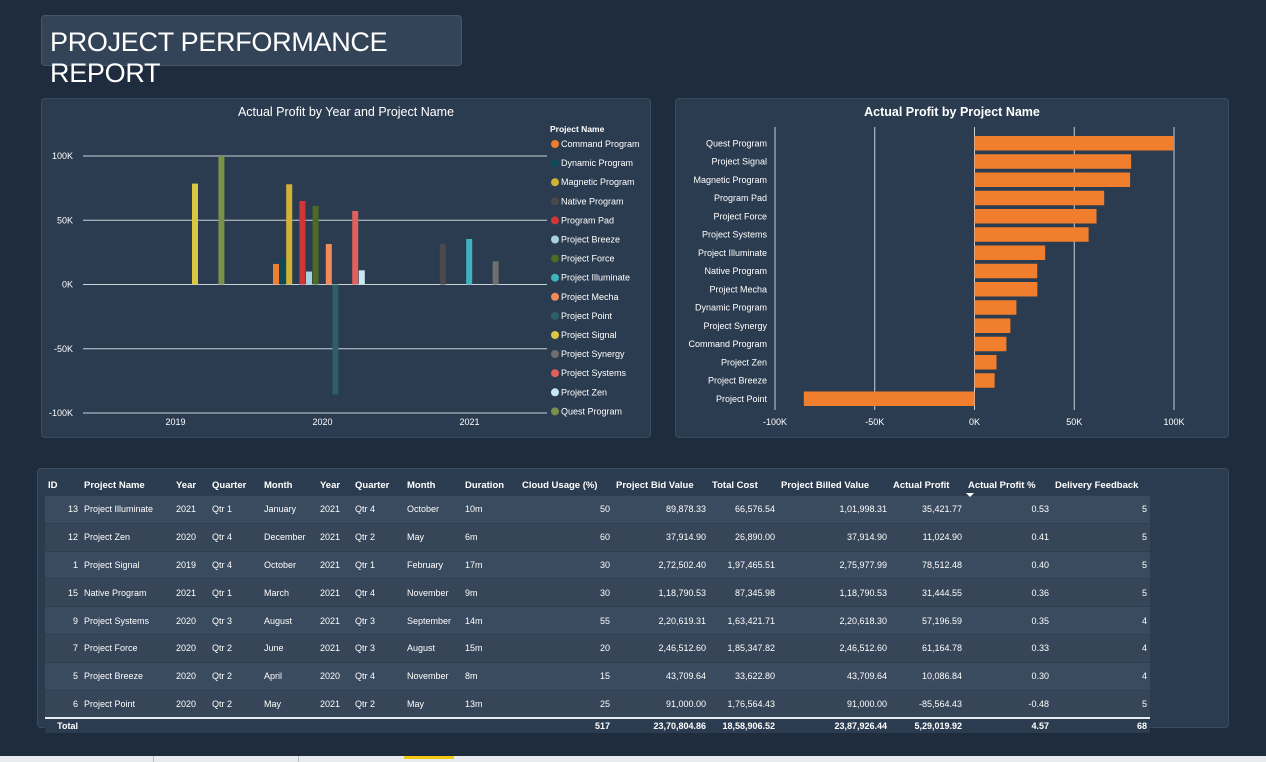 The height and width of the screenshot is (762, 1266). I want to click on total-cell: 5,29,019.92, so click(927, 725).